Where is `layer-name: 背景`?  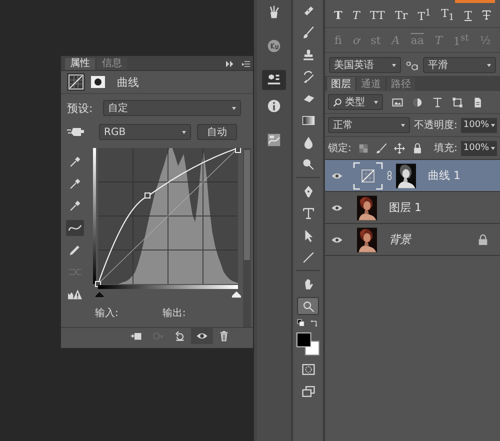 layer-name: 背景 is located at coordinates (400, 239).